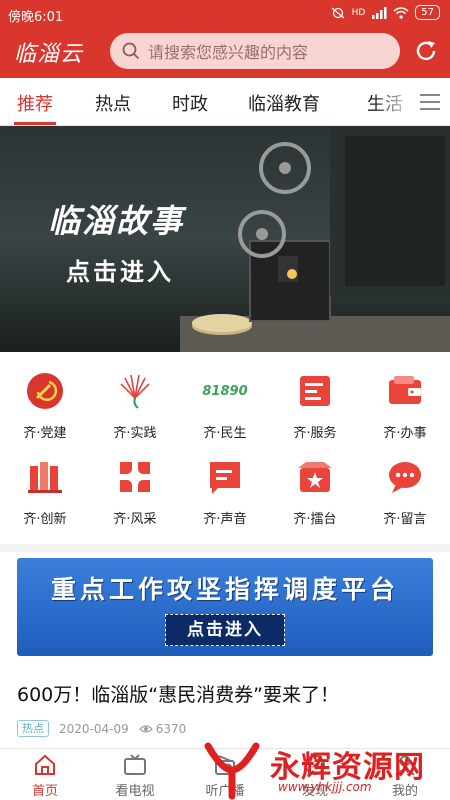  I want to click on tab-education: 临淄教育, so click(284, 103).